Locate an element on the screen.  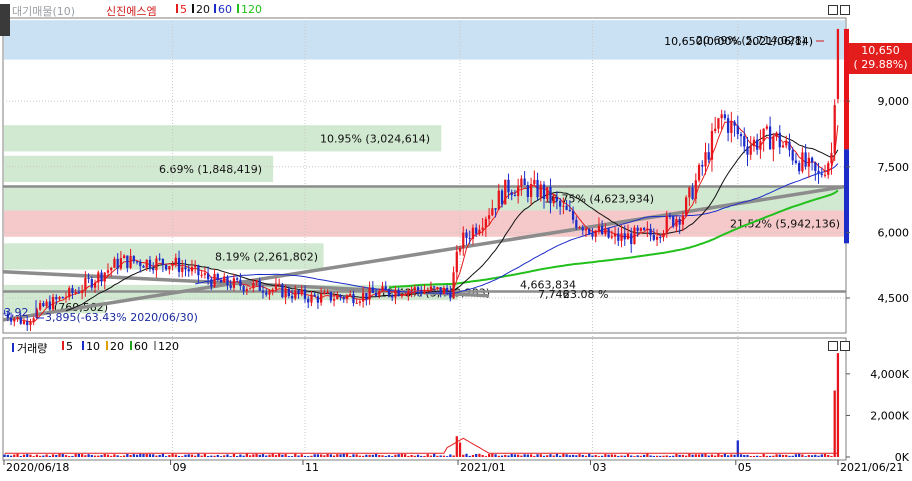
volume-close-icon is located at coordinates (845, 346).